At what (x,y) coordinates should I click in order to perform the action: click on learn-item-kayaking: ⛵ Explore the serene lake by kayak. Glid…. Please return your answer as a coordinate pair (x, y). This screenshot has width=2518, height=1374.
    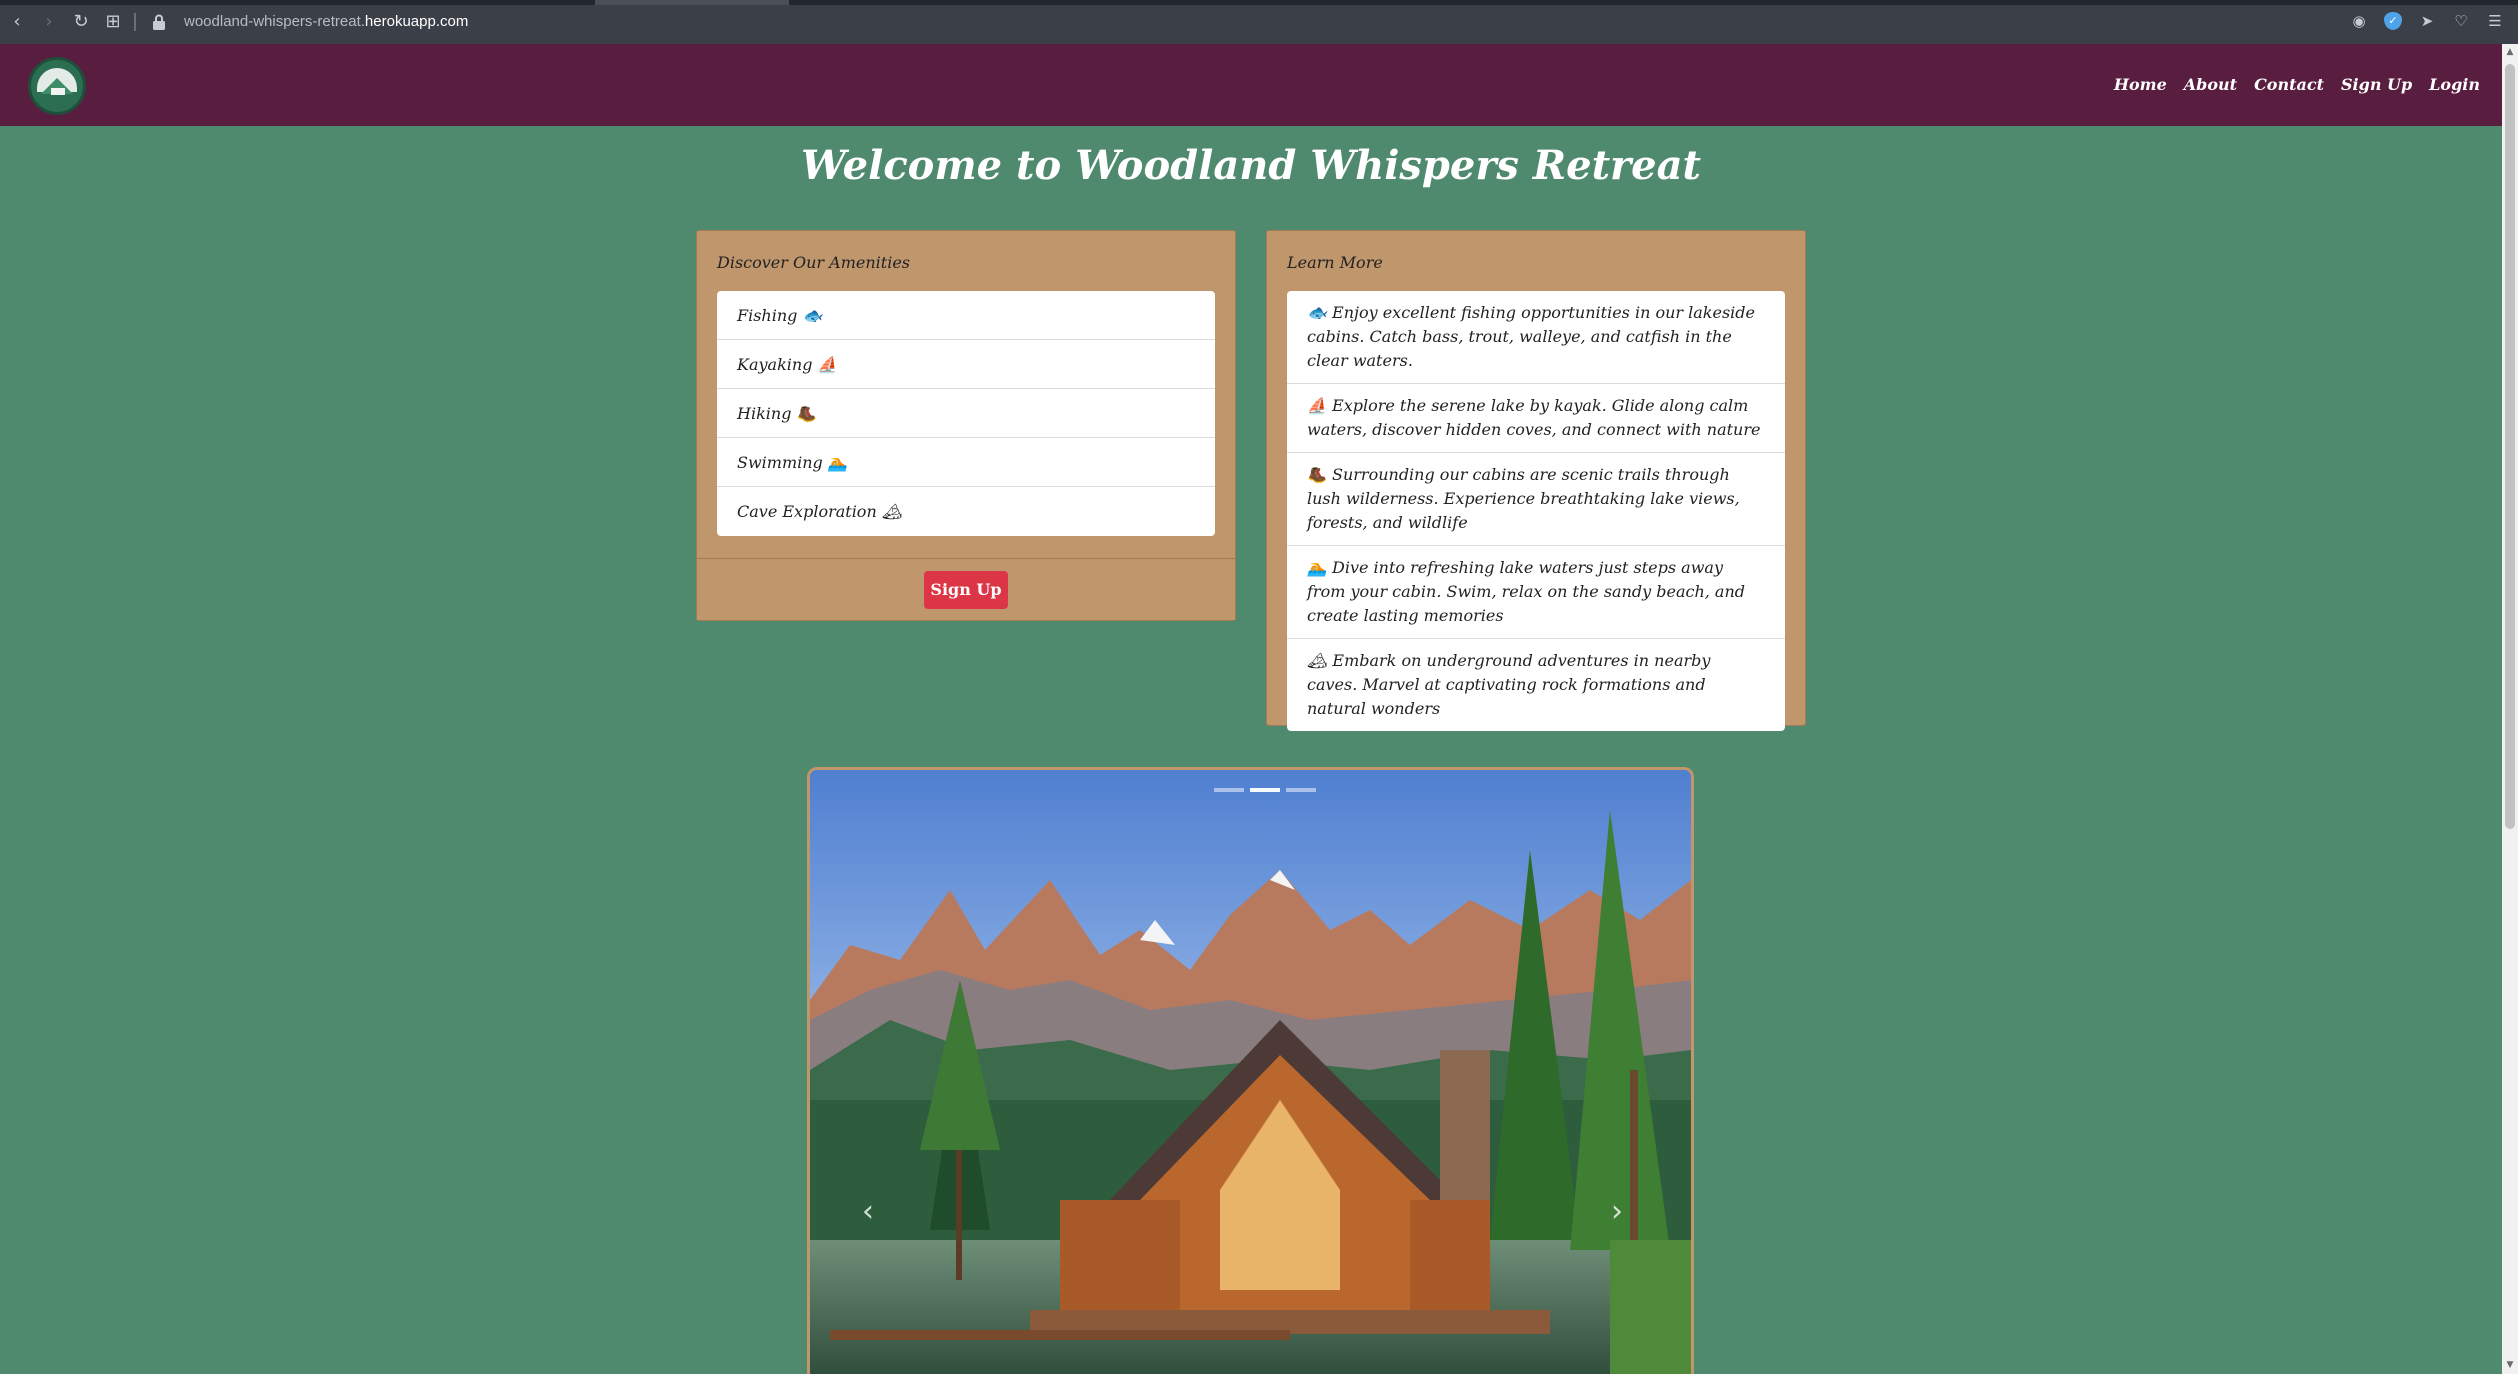
    Looking at the image, I should click on (1536, 418).